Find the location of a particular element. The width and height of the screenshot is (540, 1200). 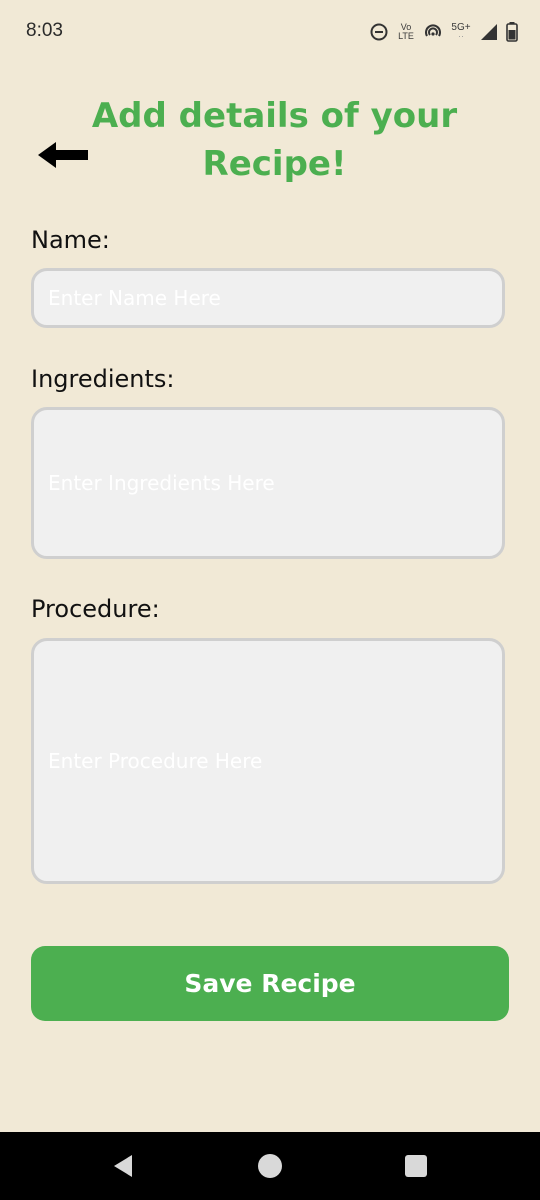

volte-bottom-text: LTE is located at coordinates (406, 36).